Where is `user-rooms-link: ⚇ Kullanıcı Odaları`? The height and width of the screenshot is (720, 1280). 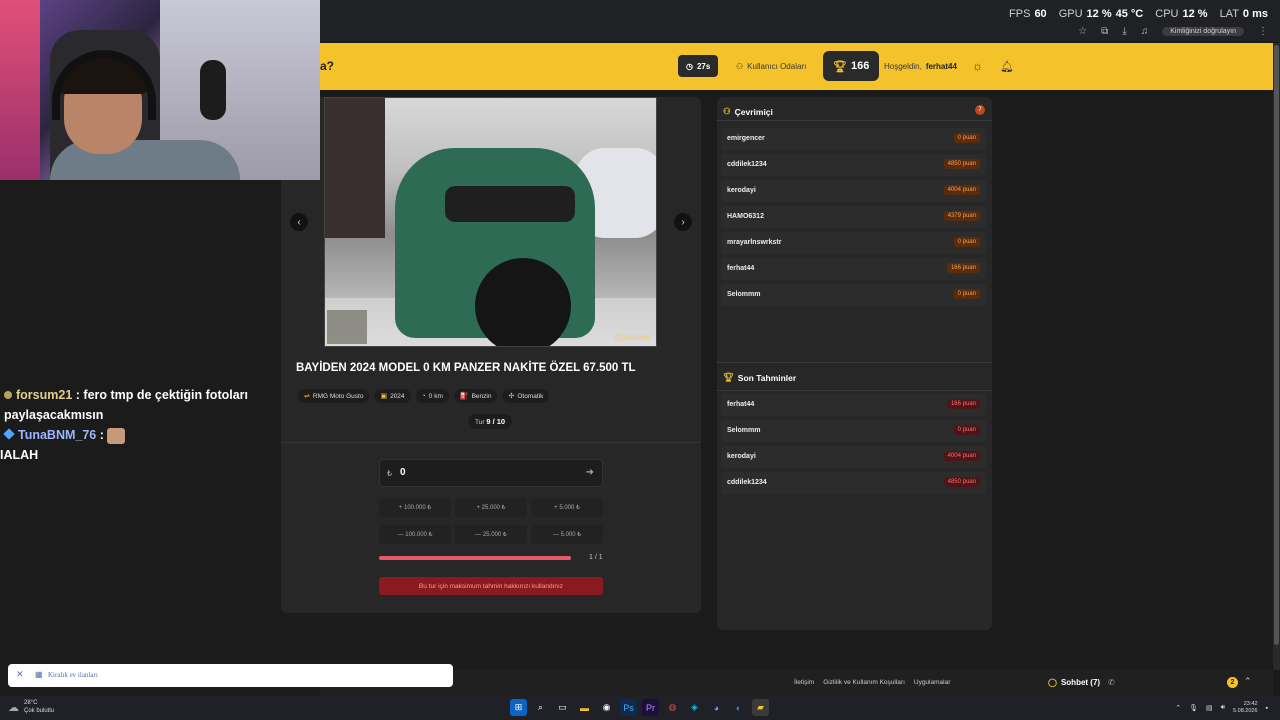 user-rooms-link: ⚇ Kullanıcı Odaları is located at coordinates (771, 66).